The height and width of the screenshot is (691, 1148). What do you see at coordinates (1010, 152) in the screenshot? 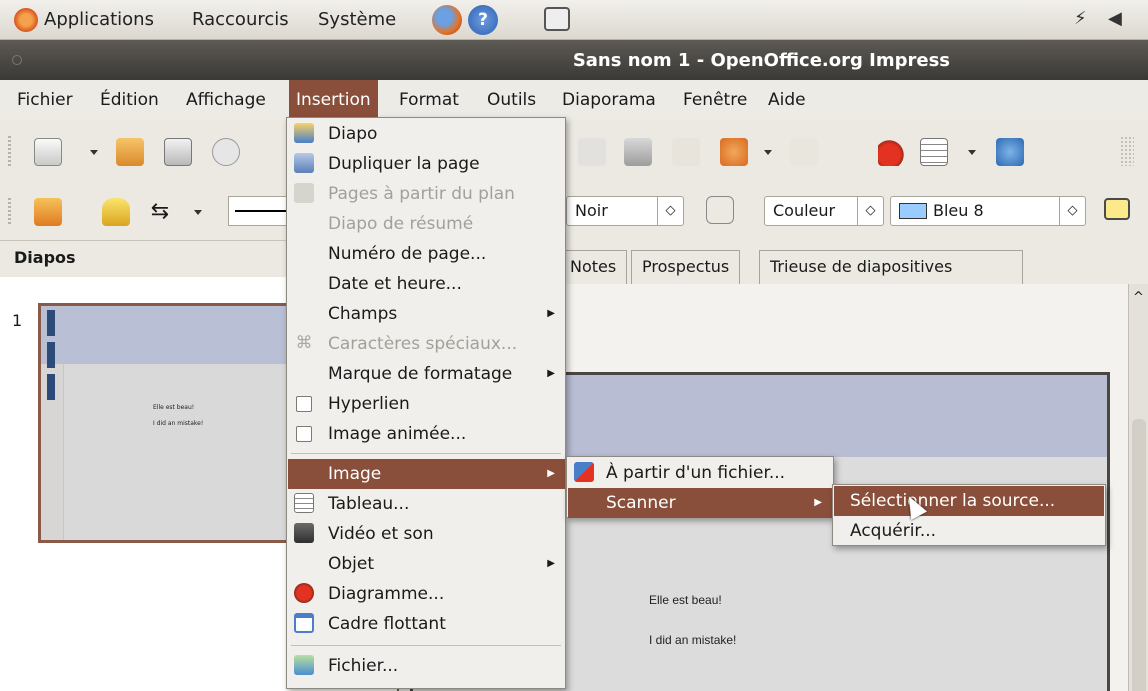
I see `gallery-icon` at bounding box center [1010, 152].